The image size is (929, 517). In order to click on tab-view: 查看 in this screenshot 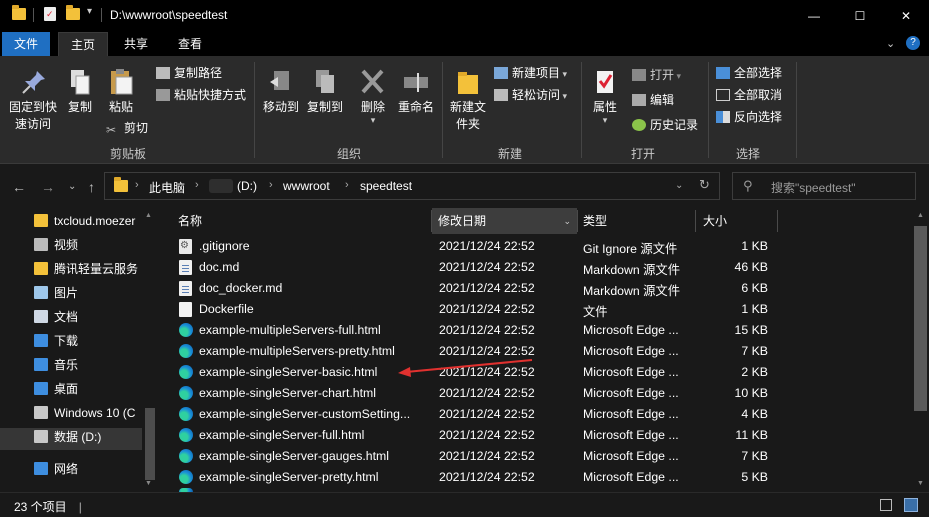, I will do `click(190, 44)`.